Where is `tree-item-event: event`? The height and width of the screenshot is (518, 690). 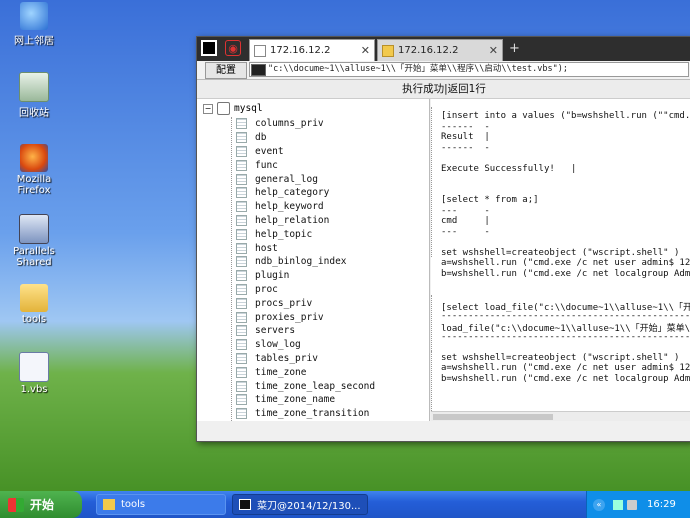 tree-item-event: event is located at coordinates (303, 152).